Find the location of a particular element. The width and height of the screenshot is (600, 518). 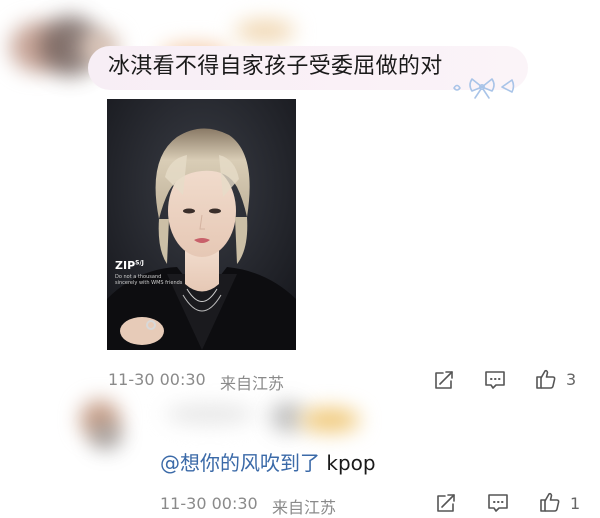

photo-logo-text: ZIPS/J is located at coordinates (129, 265).